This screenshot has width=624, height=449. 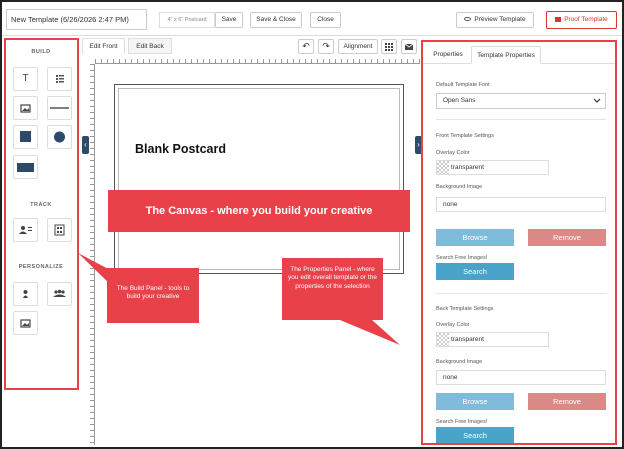 I want to click on search-button: Search, so click(x=475, y=271).